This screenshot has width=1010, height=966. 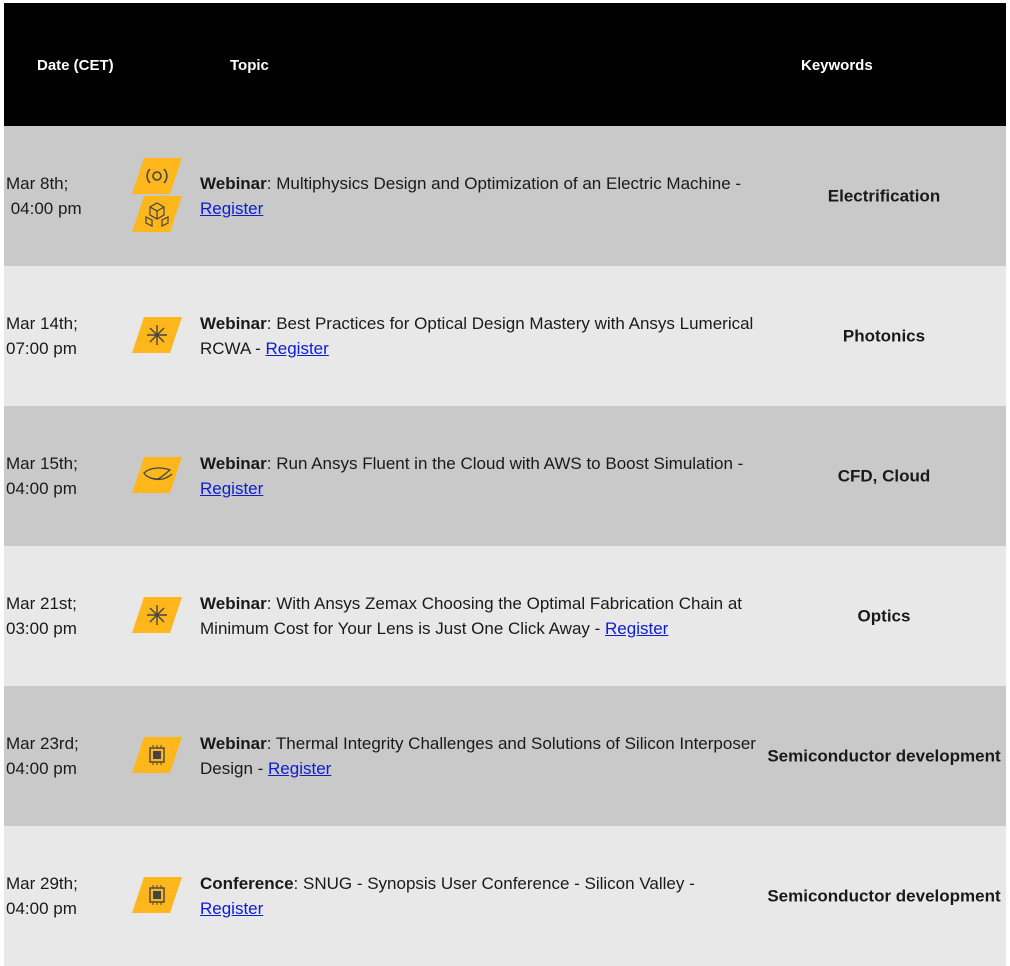 I want to click on date-cell: Mar 29th; 04:00 pm, so click(x=42, y=896).